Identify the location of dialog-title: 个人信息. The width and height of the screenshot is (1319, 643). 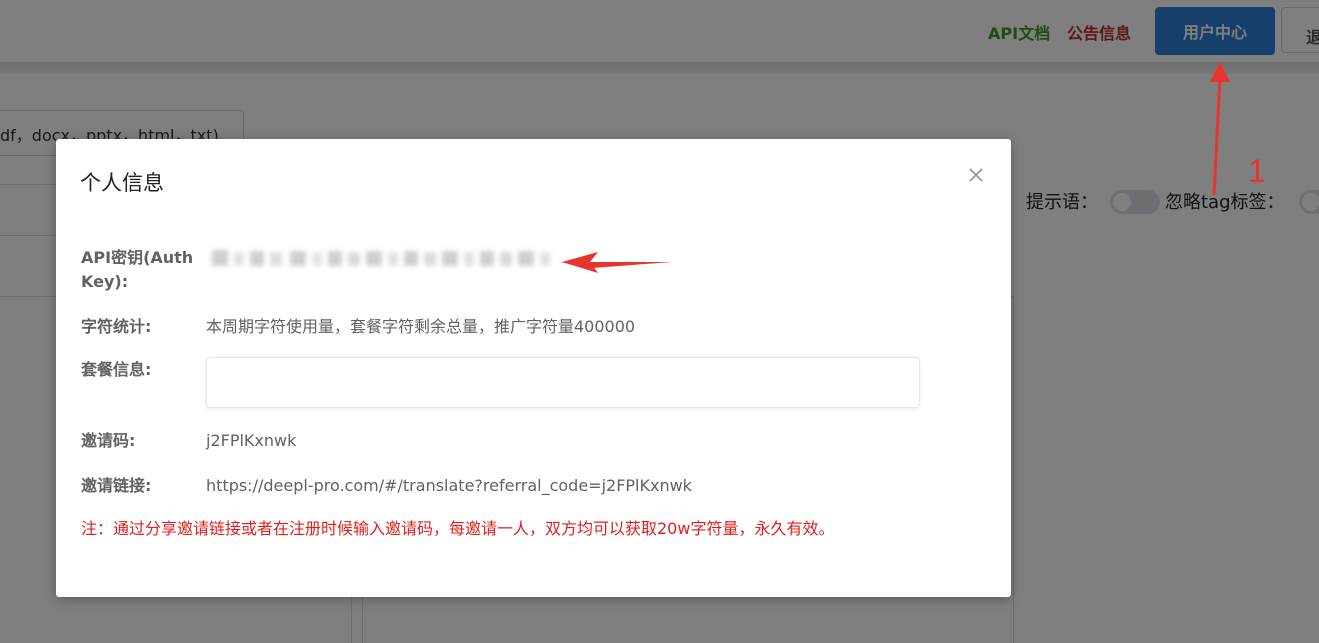
(122, 183).